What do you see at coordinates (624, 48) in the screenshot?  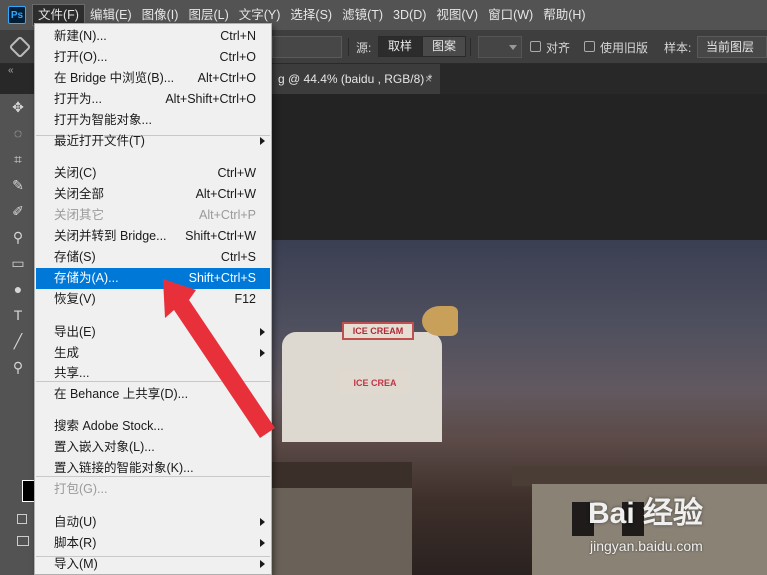 I see `legacy-label: 使用旧版` at bounding box center [624, 48].